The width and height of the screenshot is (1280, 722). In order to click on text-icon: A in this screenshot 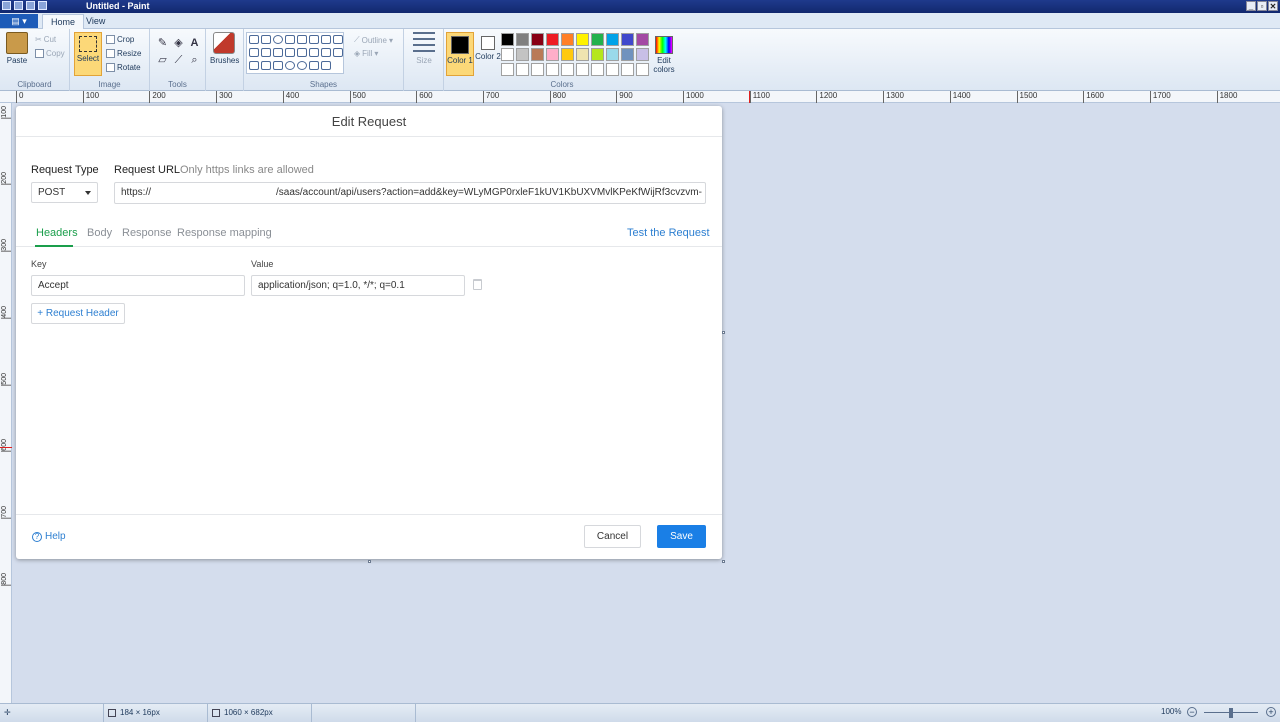, I will do `click(194, 43)`.